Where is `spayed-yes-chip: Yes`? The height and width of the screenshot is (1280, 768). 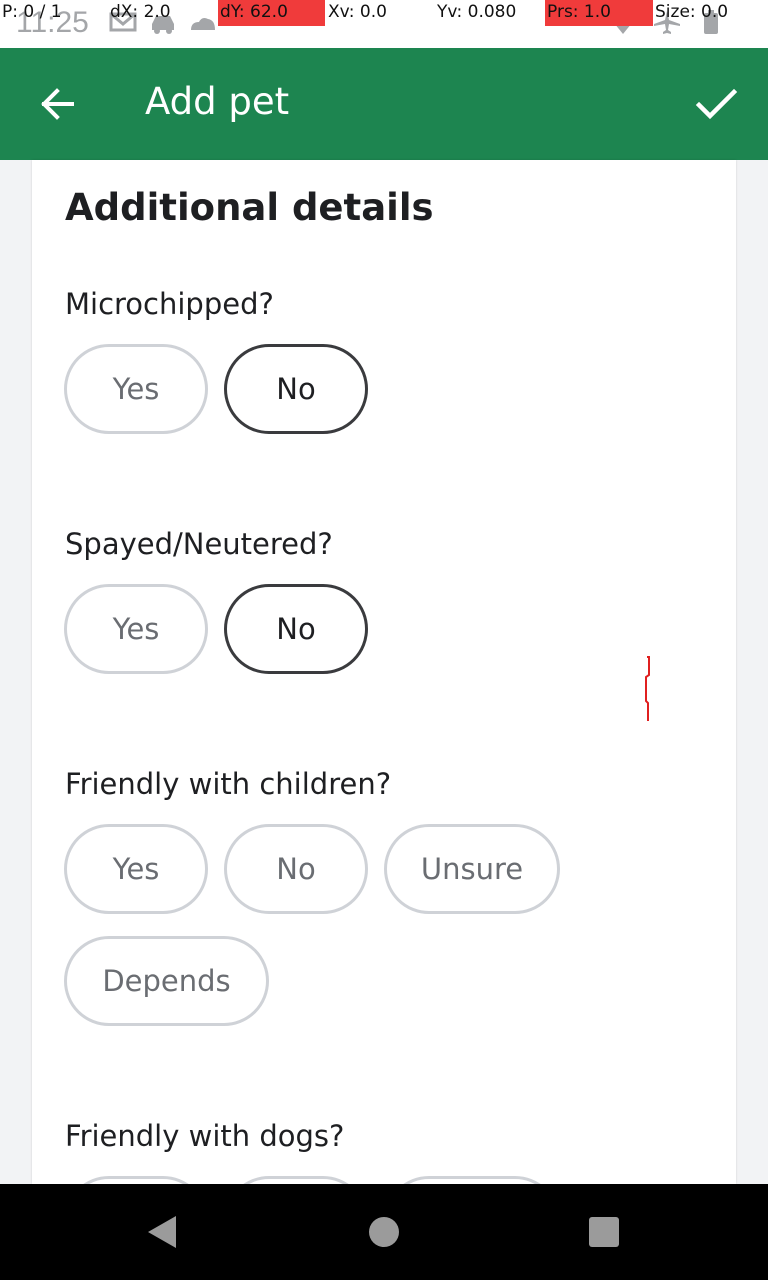 spayed-yes-chip: Yes is located at coordinates (136, 629).